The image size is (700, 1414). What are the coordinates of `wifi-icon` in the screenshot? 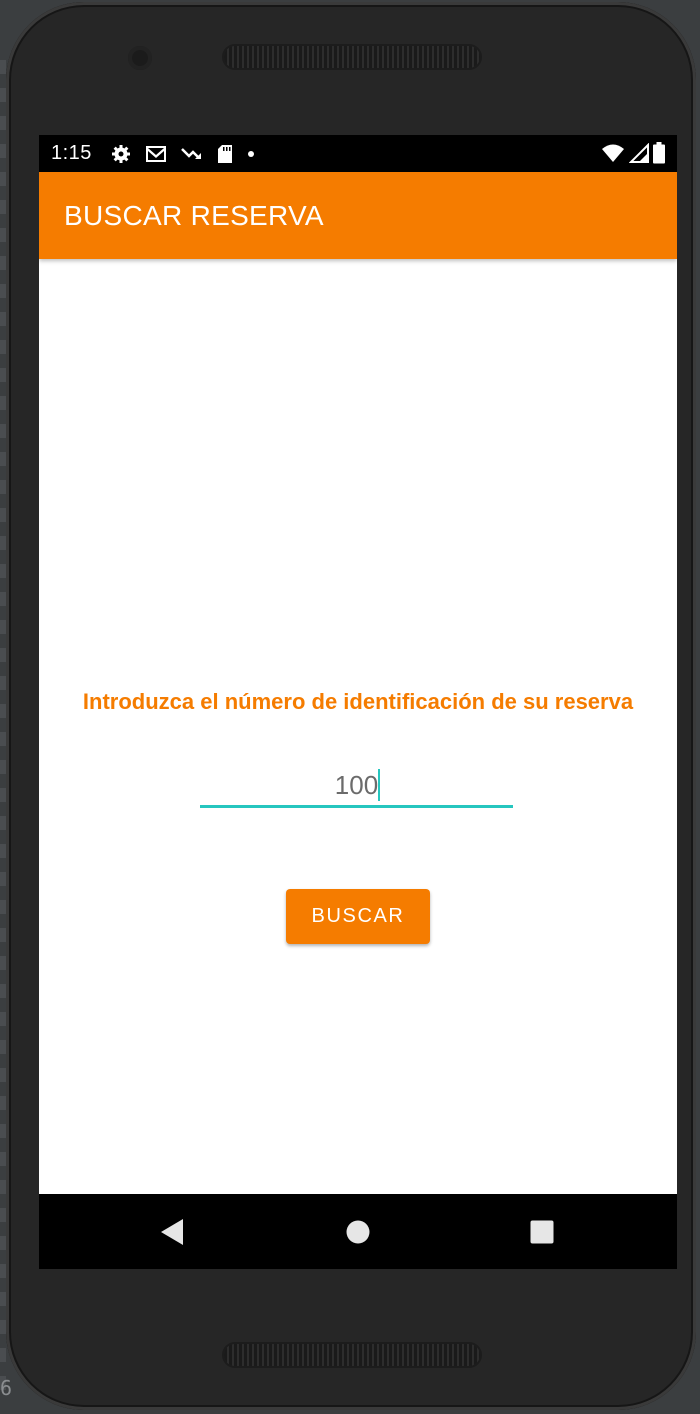 It's located at (613, 153).